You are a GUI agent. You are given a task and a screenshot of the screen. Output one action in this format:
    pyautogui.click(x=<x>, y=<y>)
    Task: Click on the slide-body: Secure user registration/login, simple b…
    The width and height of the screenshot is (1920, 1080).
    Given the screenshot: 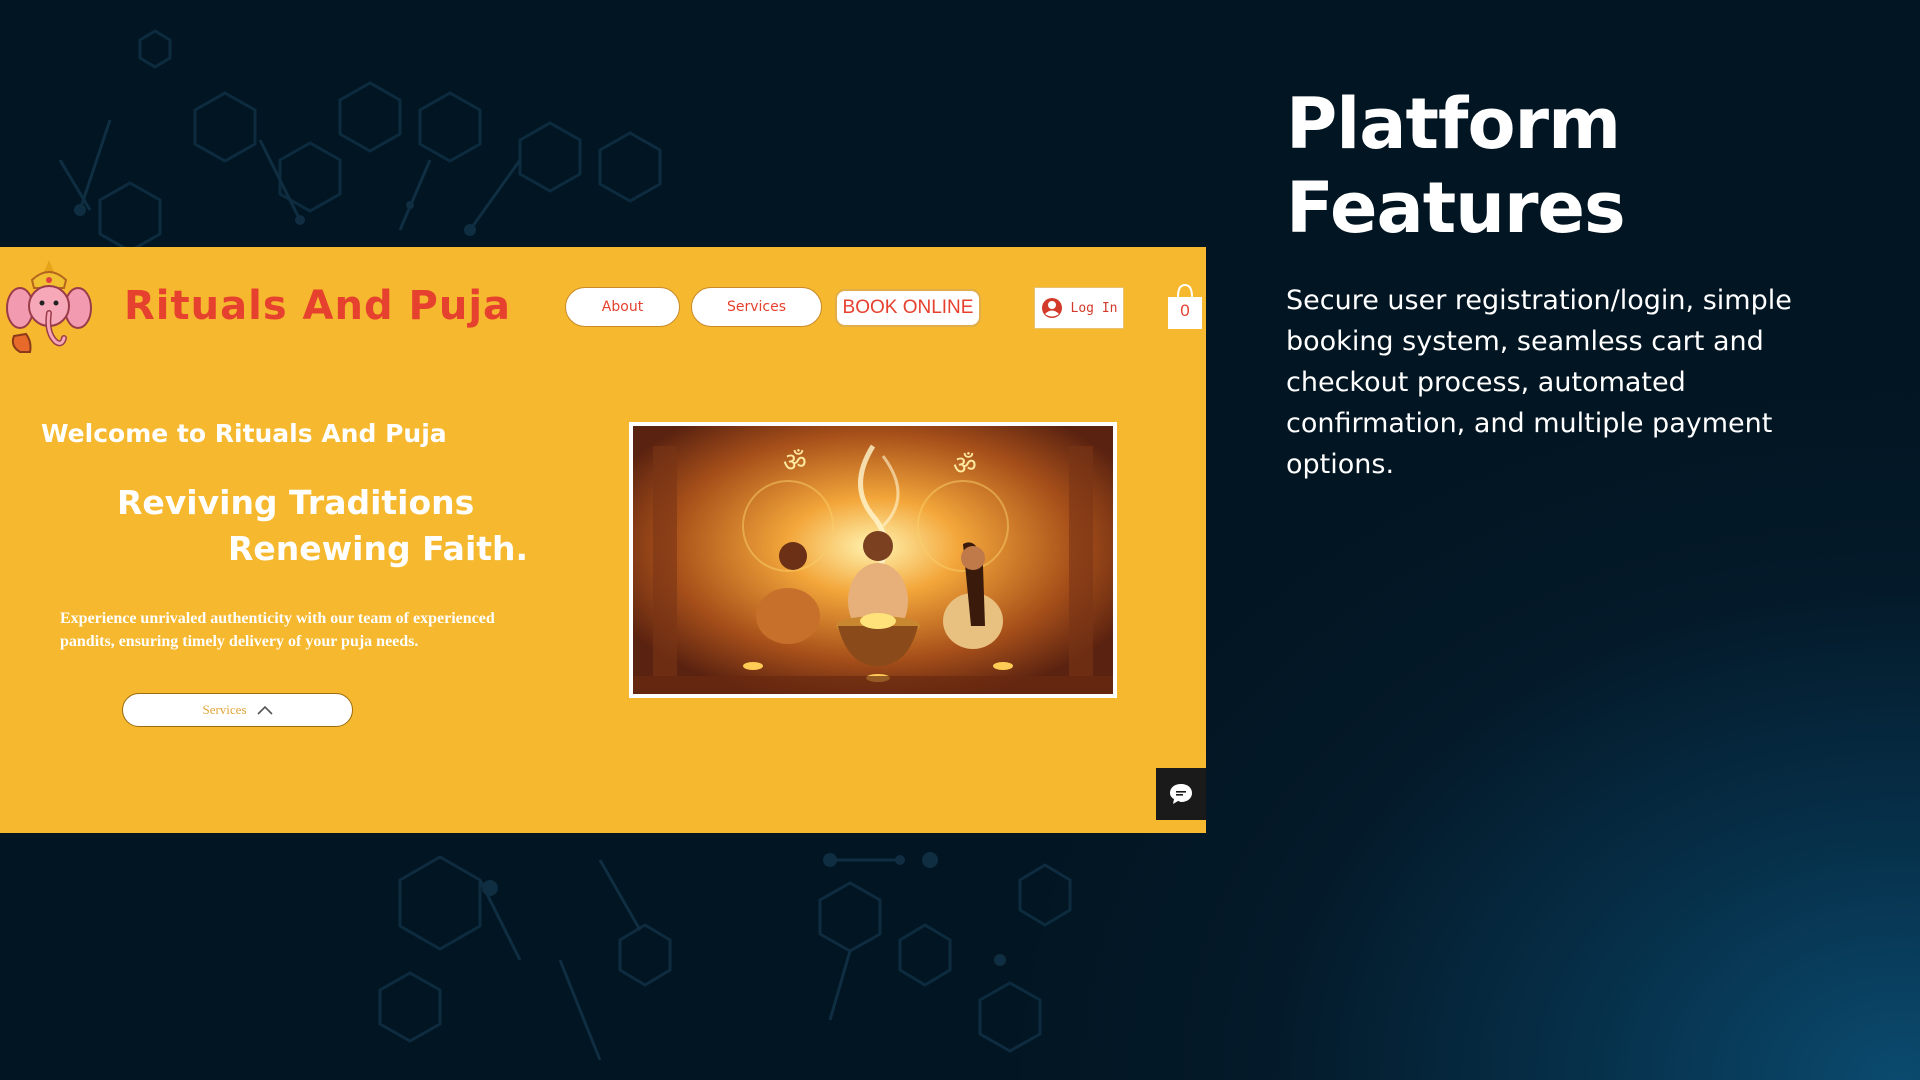 What is the action you would take?
    pyautogui.click(x=1539, y=382)
    